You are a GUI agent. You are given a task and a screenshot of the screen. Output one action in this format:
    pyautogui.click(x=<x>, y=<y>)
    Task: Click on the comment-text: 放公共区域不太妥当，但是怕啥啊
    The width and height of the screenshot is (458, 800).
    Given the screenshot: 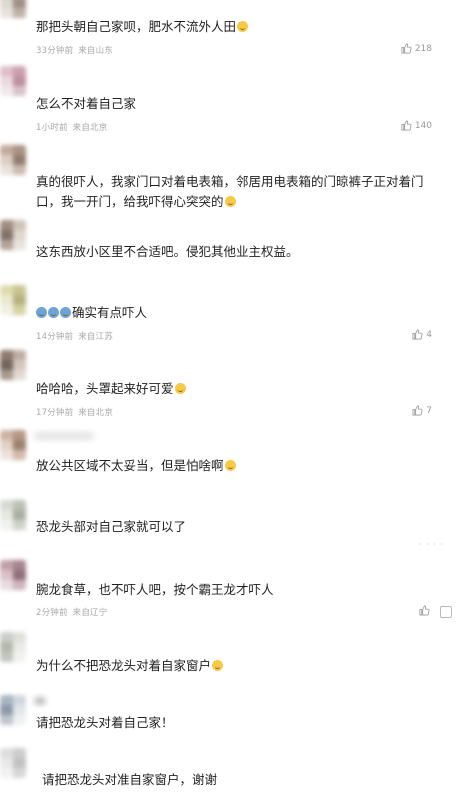 What is the action you would take?
    pyautogui.click(x=242, y=466)
    